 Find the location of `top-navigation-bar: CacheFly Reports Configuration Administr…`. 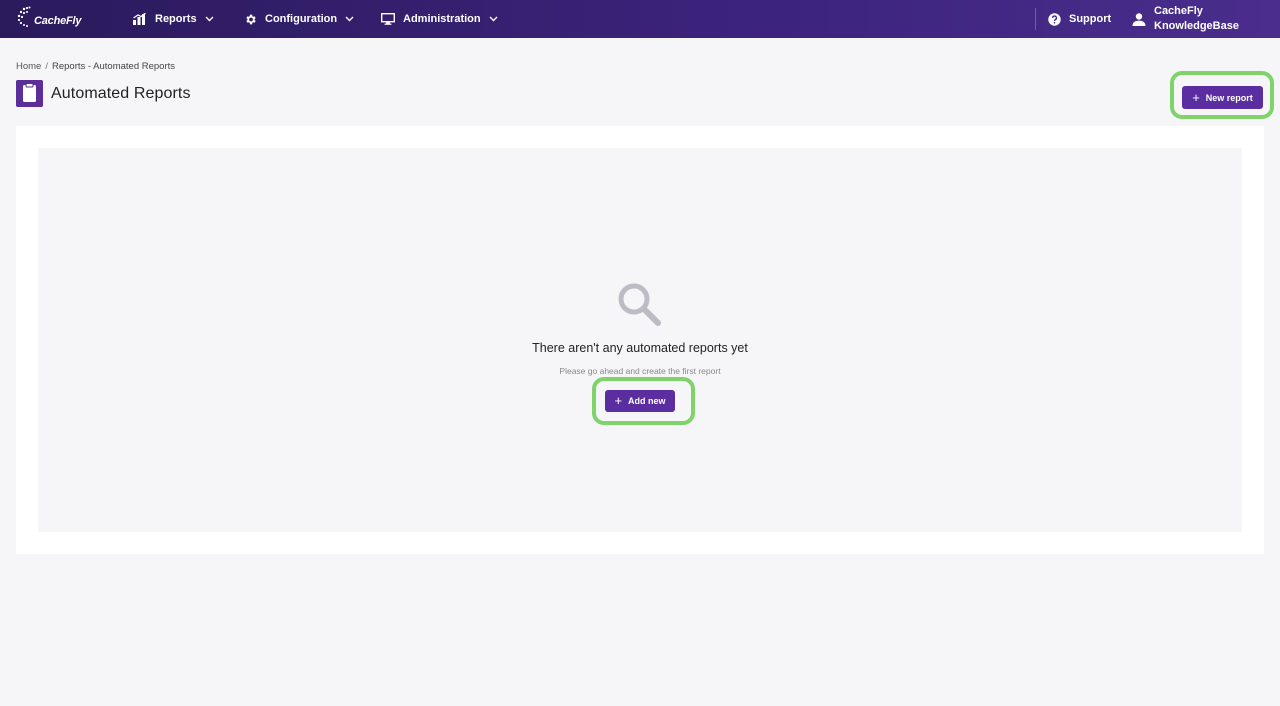

top-navigation-bar: CacheFly Reports Configuration Administr… is located at coordinates (640, 19).